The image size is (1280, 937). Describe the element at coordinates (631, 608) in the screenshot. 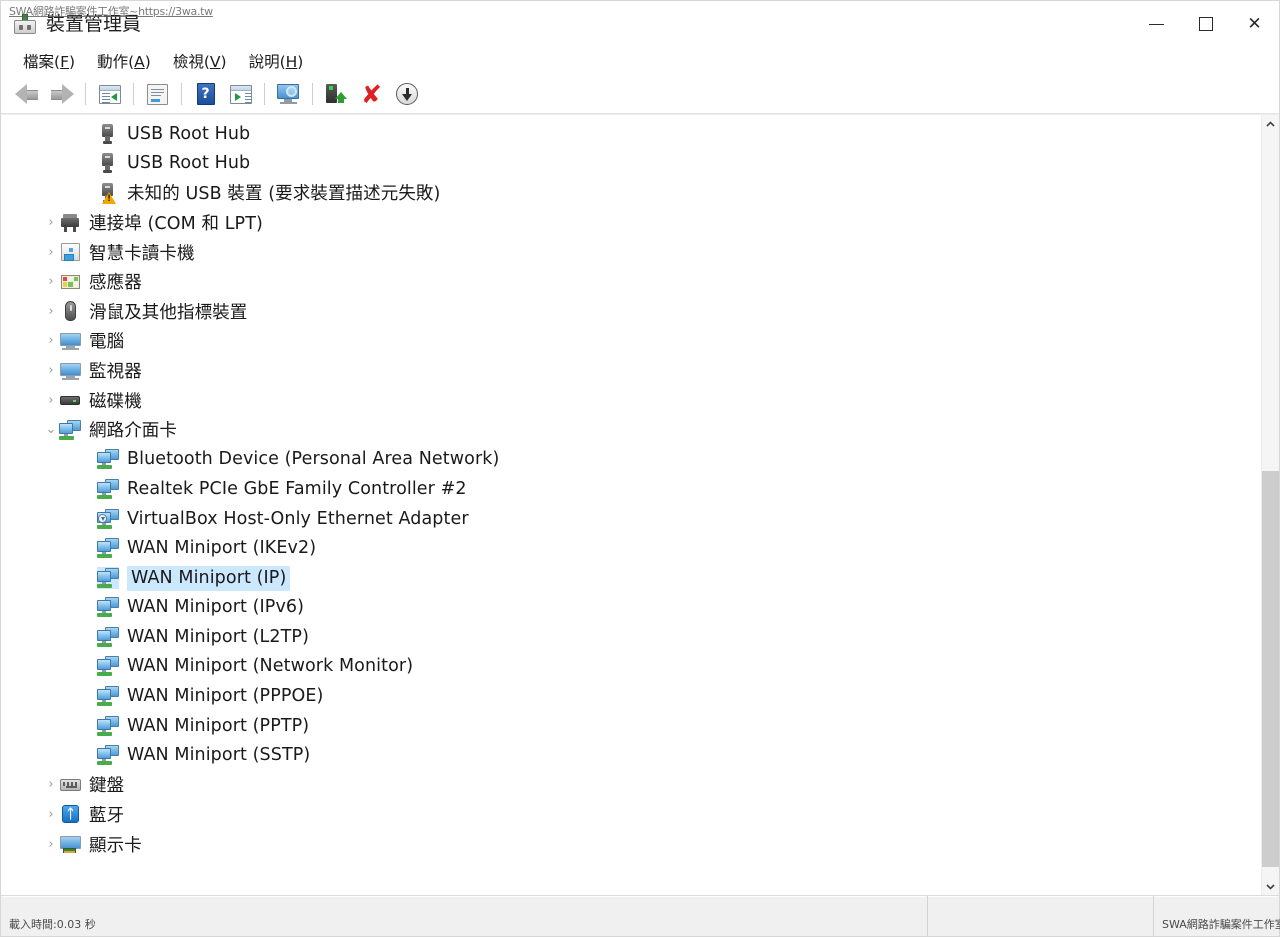

I see `tree-item-wan-miniport-ipv6: WAN Miniport (IPv6)` at that location.